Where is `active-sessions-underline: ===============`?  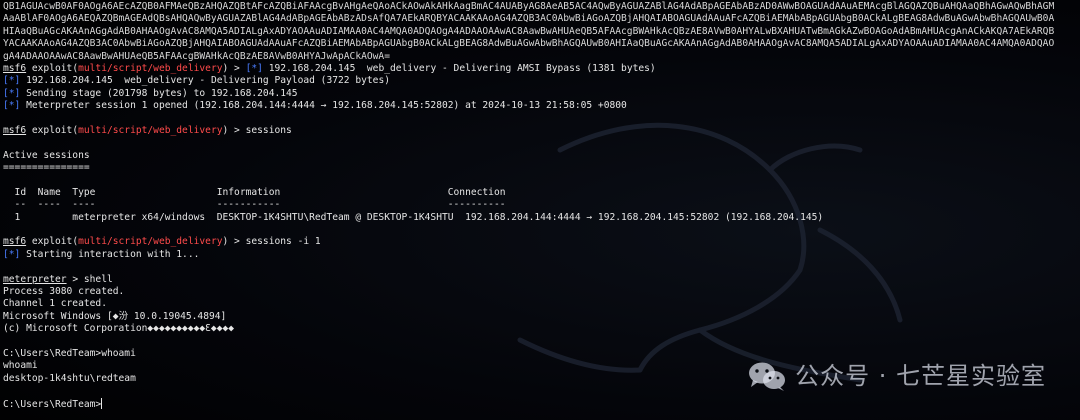
active-sessions-underline: =============== is located at coordinates (46, 168).